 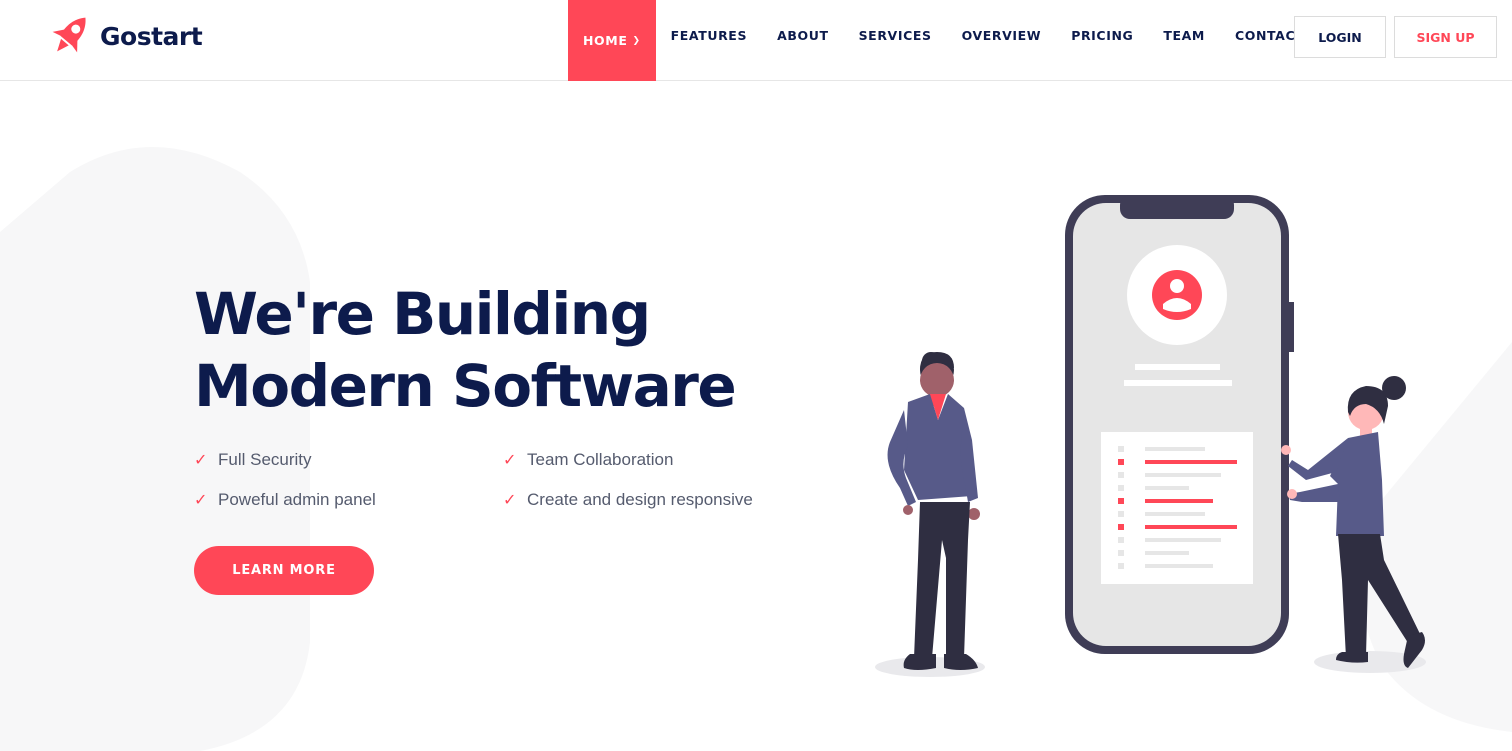 What do you see at coordinates (605, 40) in the screenshot?
I see `nav-item-label: HOME` at bounding box center [605, 40].